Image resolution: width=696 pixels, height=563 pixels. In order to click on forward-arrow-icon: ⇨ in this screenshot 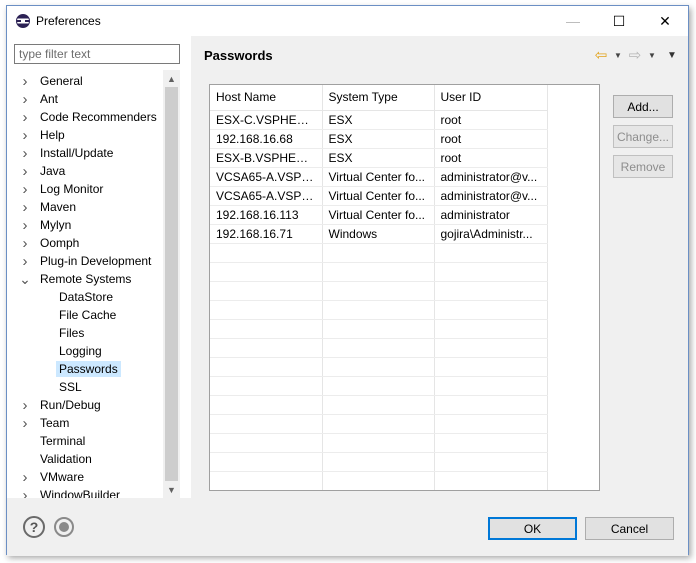, I will do `click(635, 55)`.